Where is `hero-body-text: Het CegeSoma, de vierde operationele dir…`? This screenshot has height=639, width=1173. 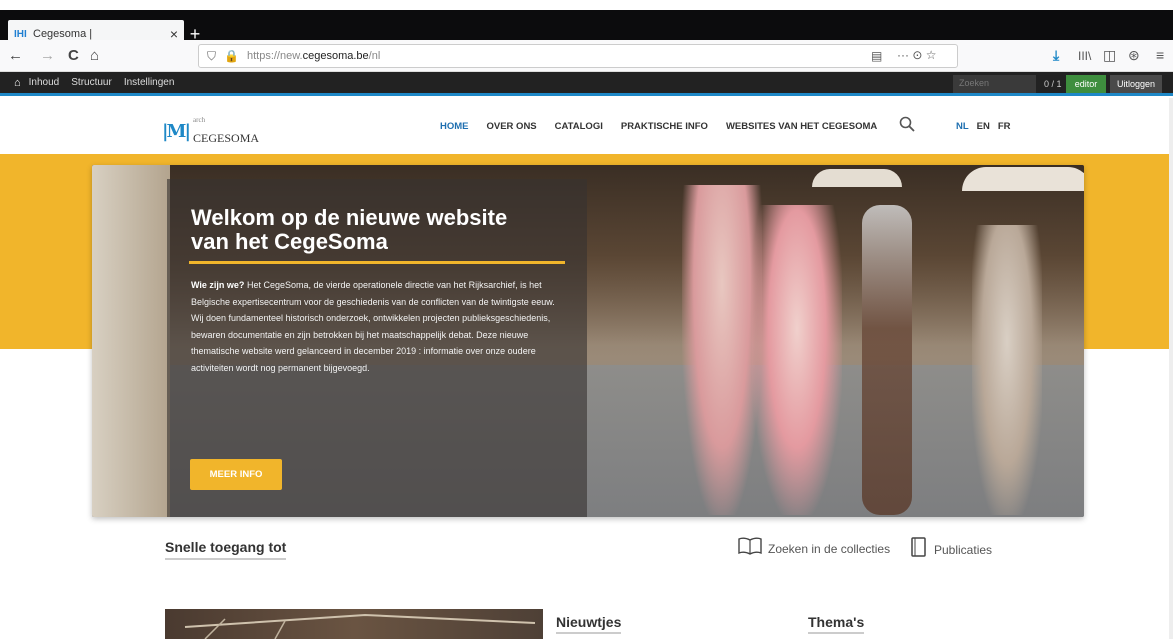
hero-body-text: Het CegeSoma, de vierde operationele dir… is located at coordinates (373, 326).